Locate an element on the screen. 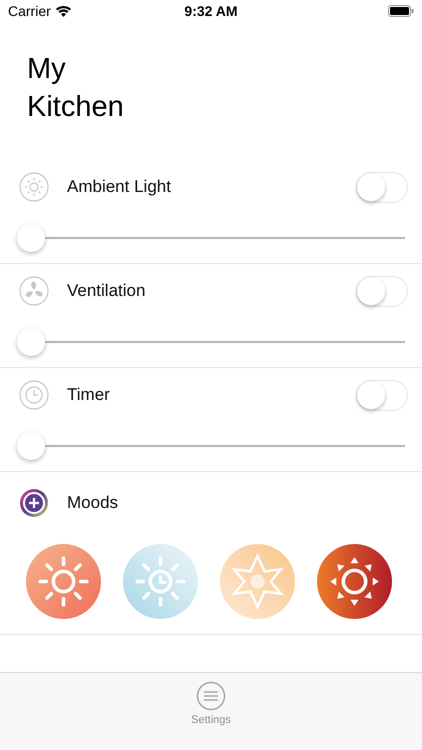  control-label: Ambient Light is located at coordinates (119, 187).